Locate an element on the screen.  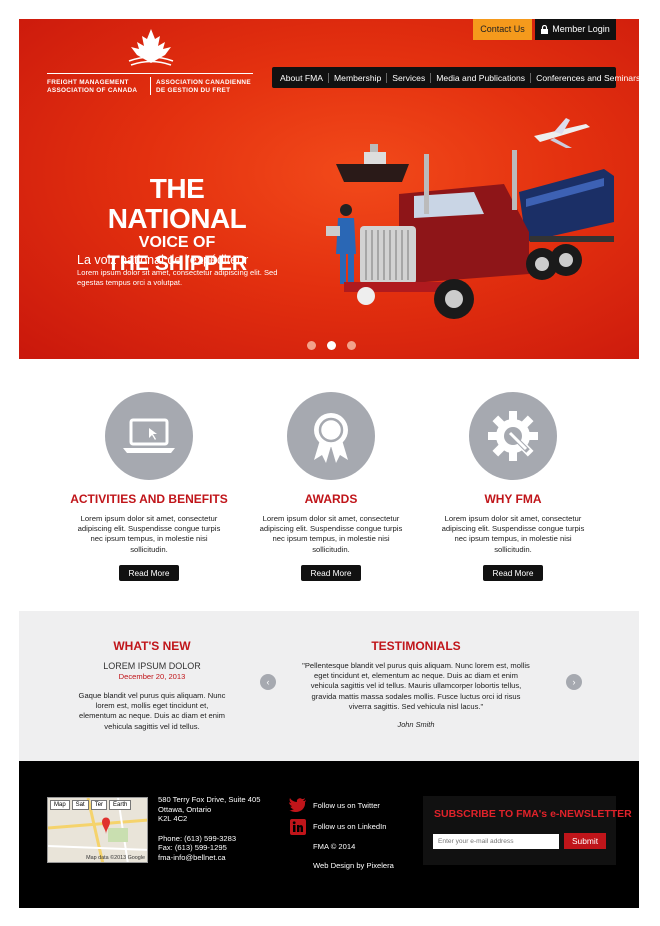
hero-transport-illustration is located at coordinates (470, 218).